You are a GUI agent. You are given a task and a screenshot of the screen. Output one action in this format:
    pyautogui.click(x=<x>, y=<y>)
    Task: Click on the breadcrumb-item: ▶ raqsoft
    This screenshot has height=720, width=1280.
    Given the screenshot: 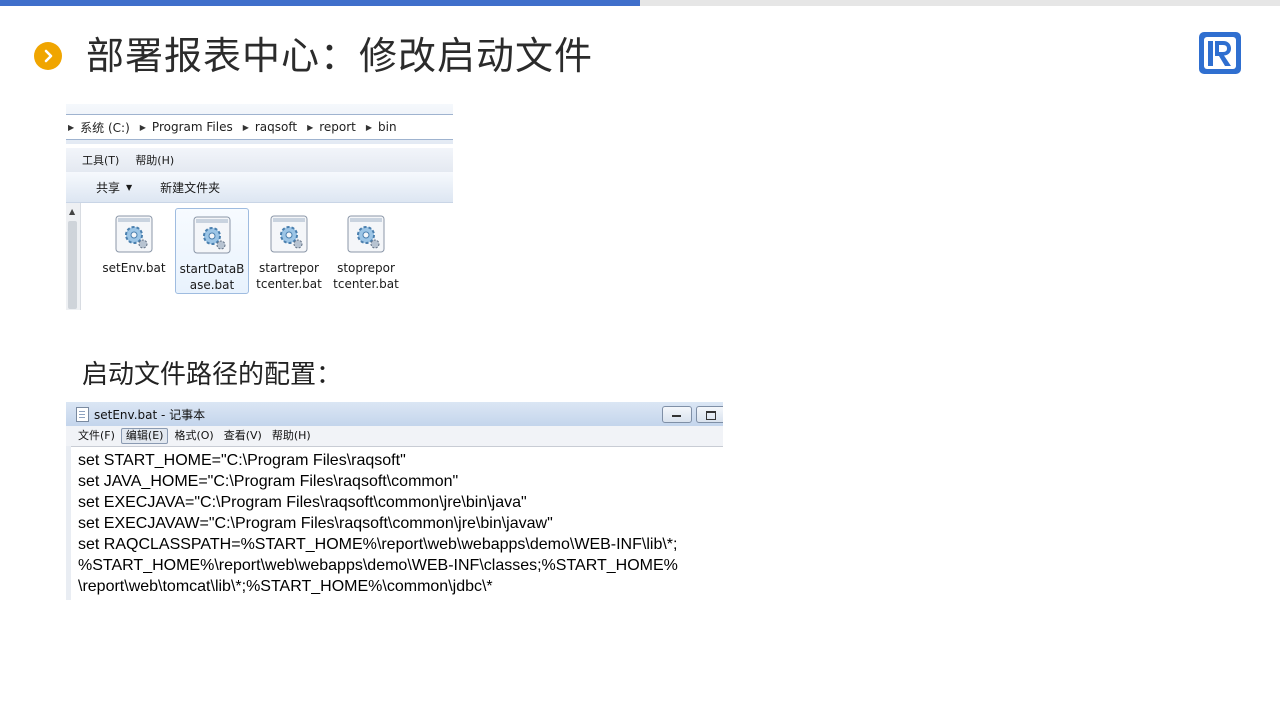 What is the action you would take?
    pyautogui.click(x=269, y=127)
    